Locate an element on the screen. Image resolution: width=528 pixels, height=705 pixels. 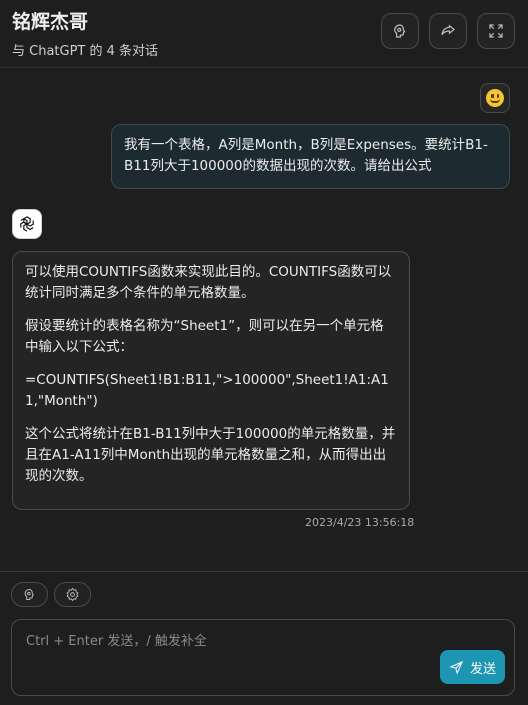
message-input is located at coordinates (263, 657).